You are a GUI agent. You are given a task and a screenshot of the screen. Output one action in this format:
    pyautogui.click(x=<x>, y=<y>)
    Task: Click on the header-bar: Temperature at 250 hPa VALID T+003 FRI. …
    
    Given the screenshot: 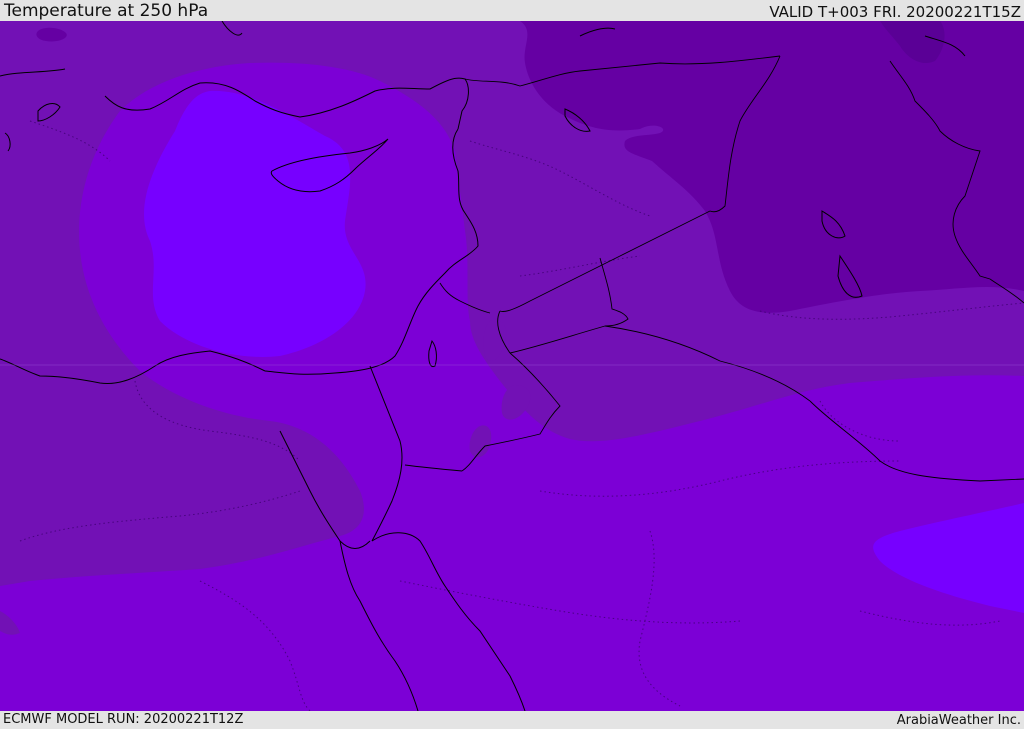 What is the action you would take?
    pyautogui.click(x=512, y=10)
    